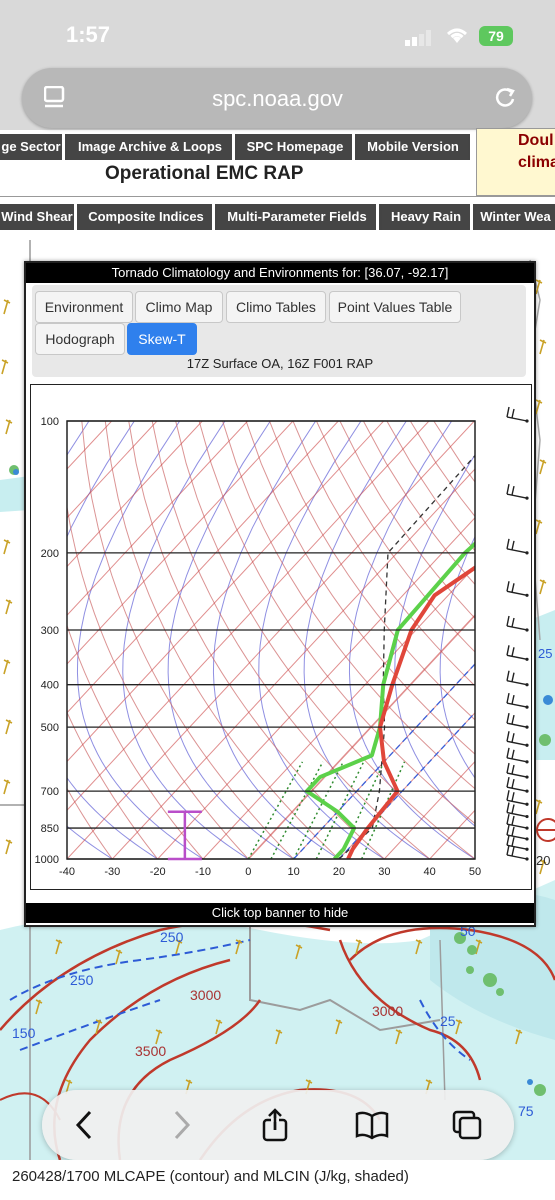  Describe the element at coordinates (172, 937) in the screenshot. I see `cin-label-250: 250` at that location.